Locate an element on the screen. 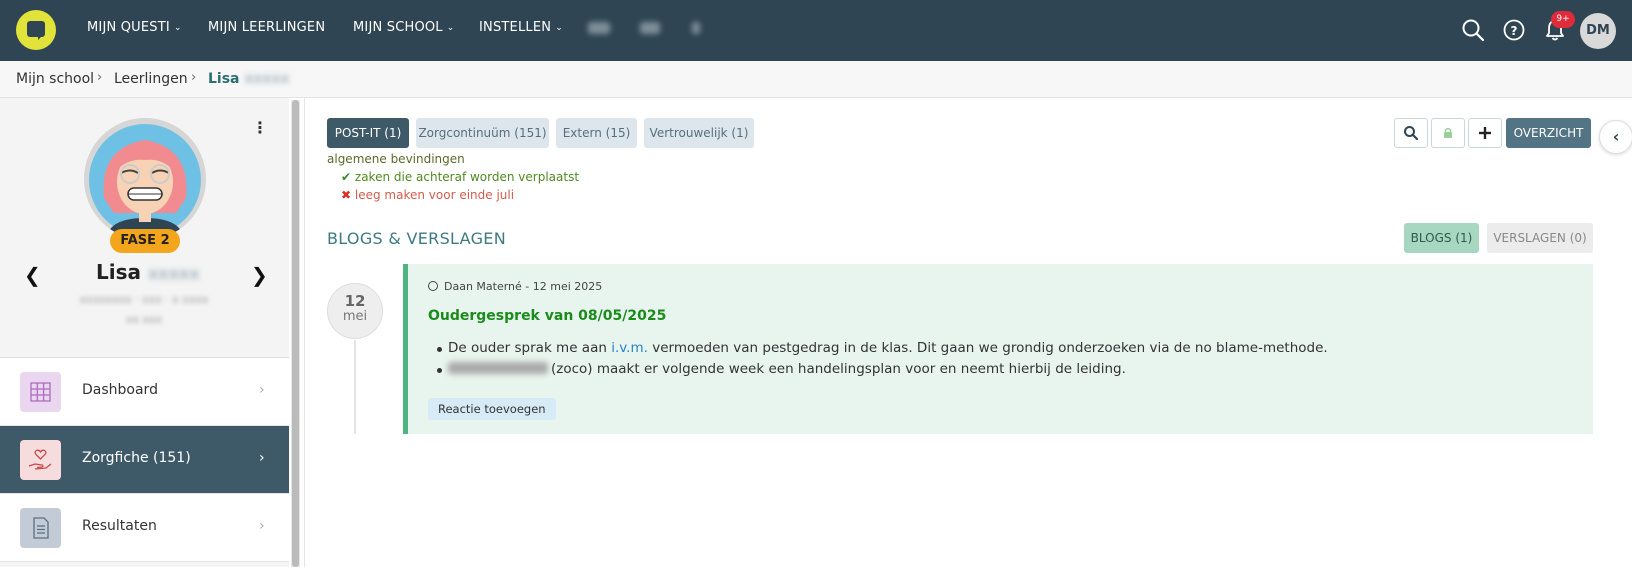  breadcrumb-leerlingen: Leerlingen is located at coordinates (151, 79).